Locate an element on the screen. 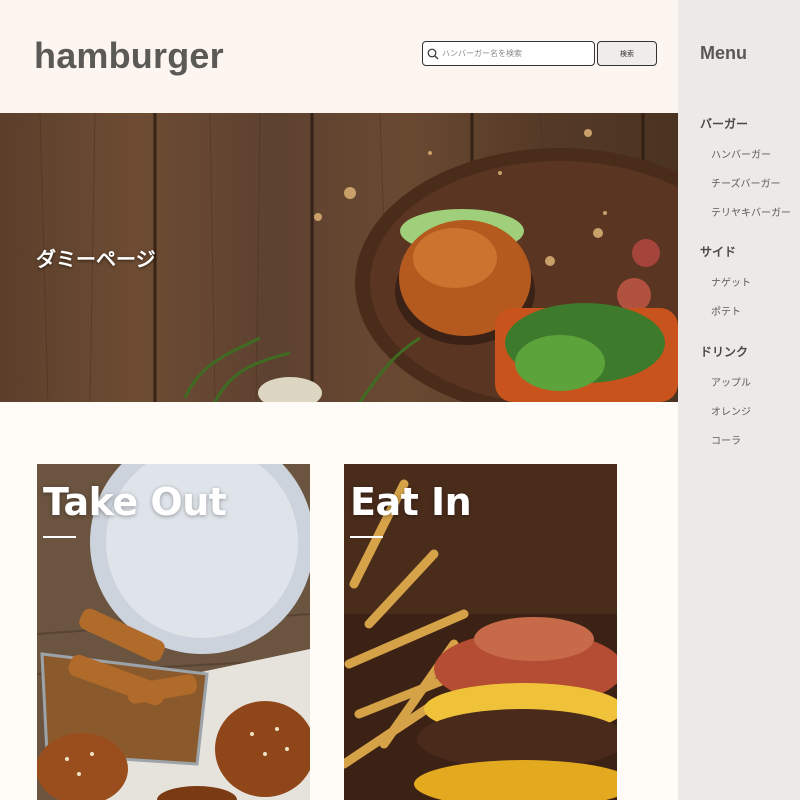 Image resolution: width=800 pixels, height=800 pixels. menu-category-burgers: バーガー is located at coordinates (724, 124).